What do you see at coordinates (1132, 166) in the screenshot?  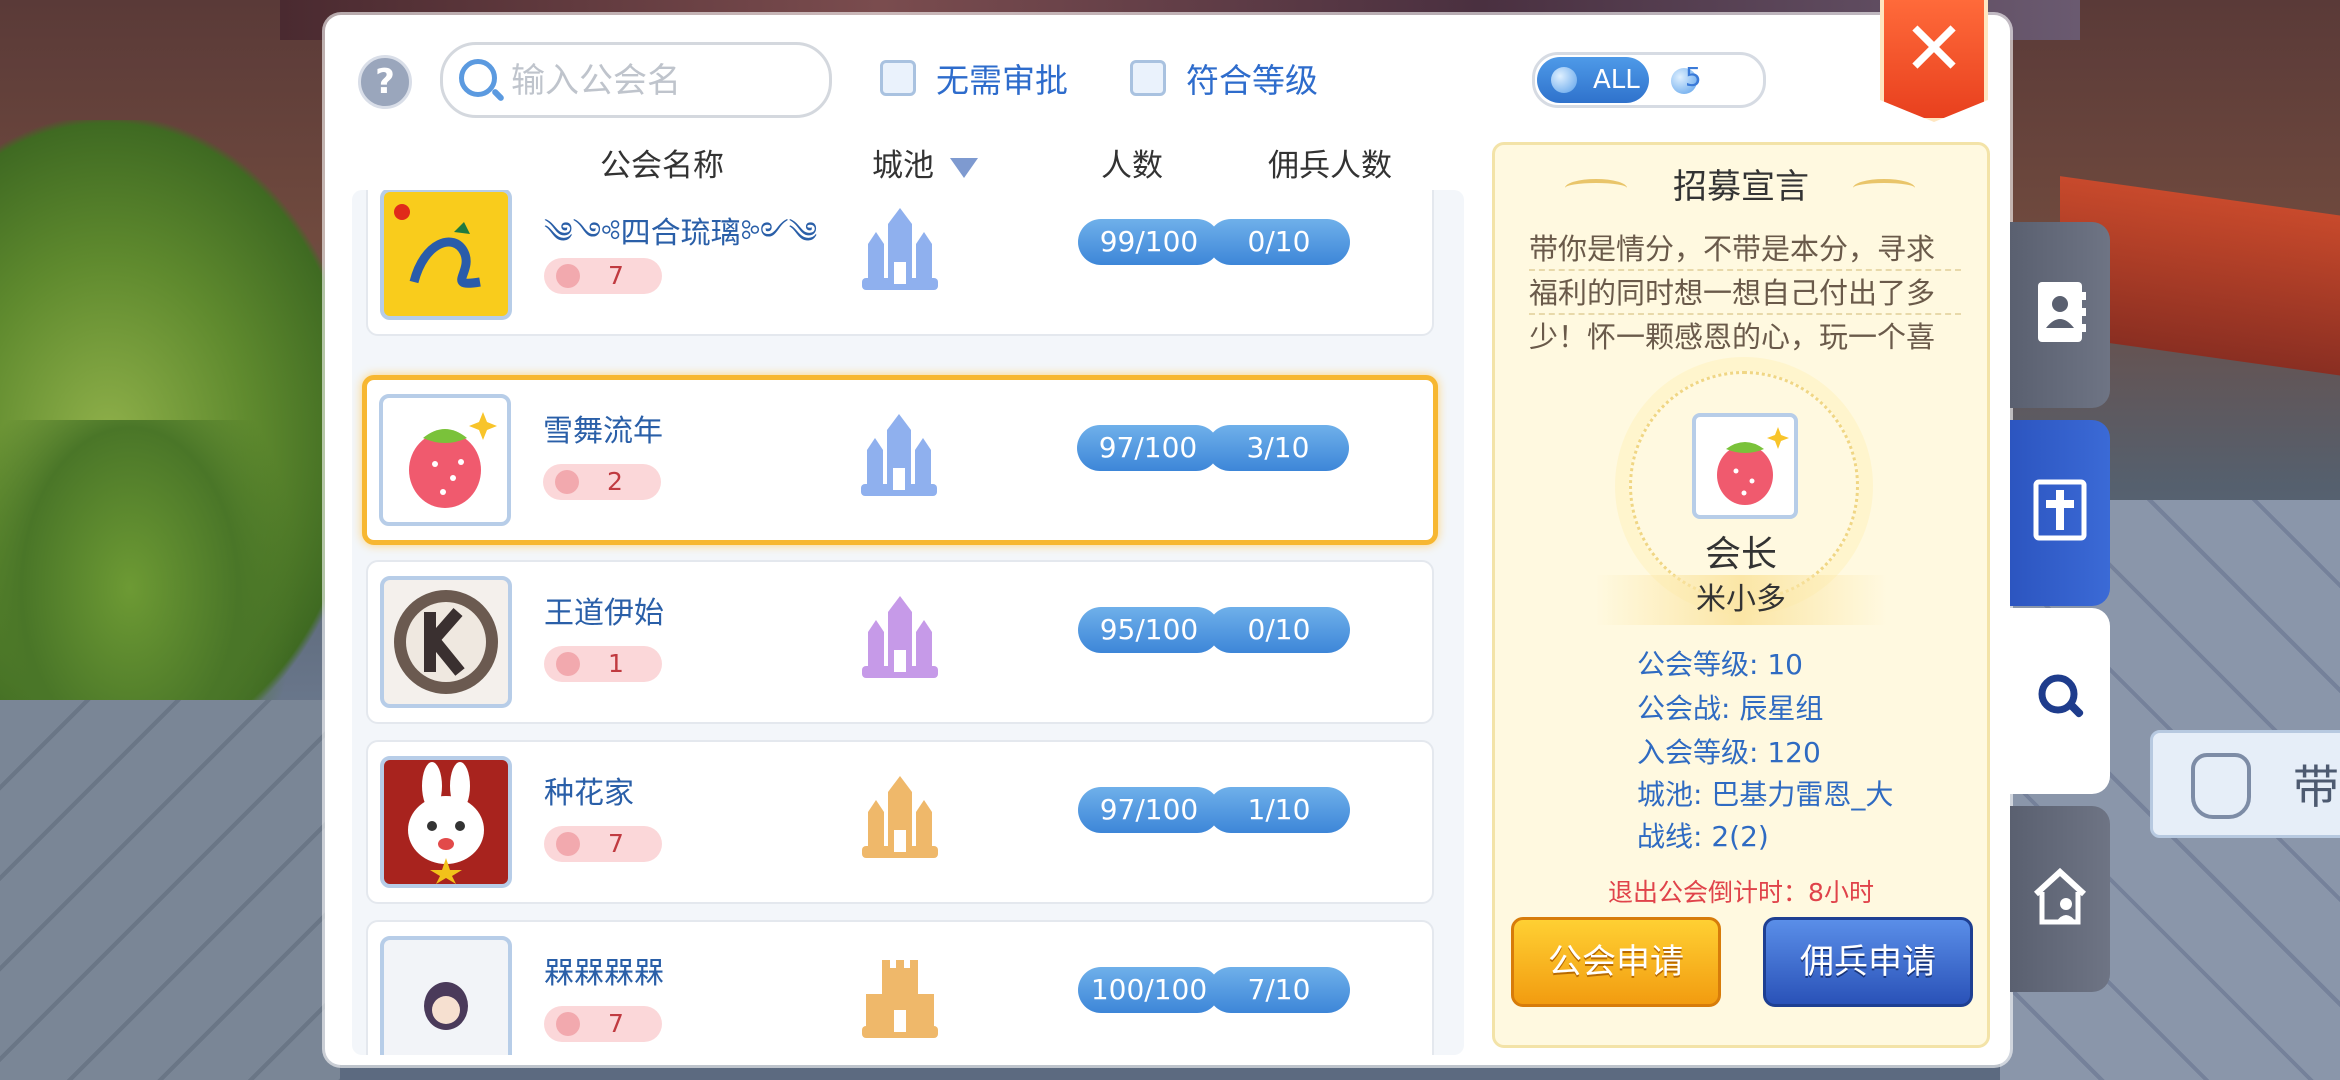 I see `column-header-members: 人数` at bounding box center [1132, 166].